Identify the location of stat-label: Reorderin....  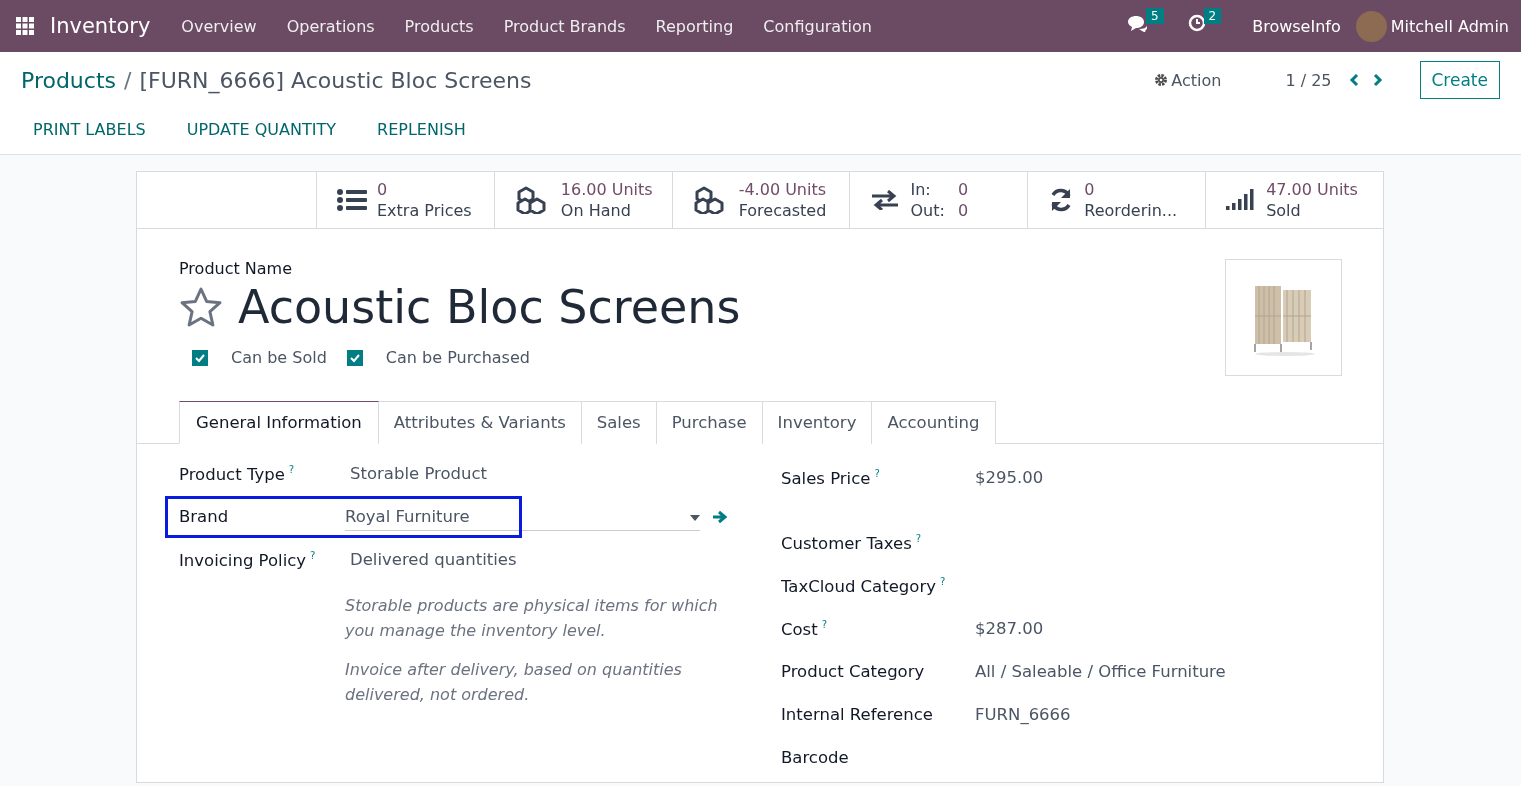
(1131, 210).